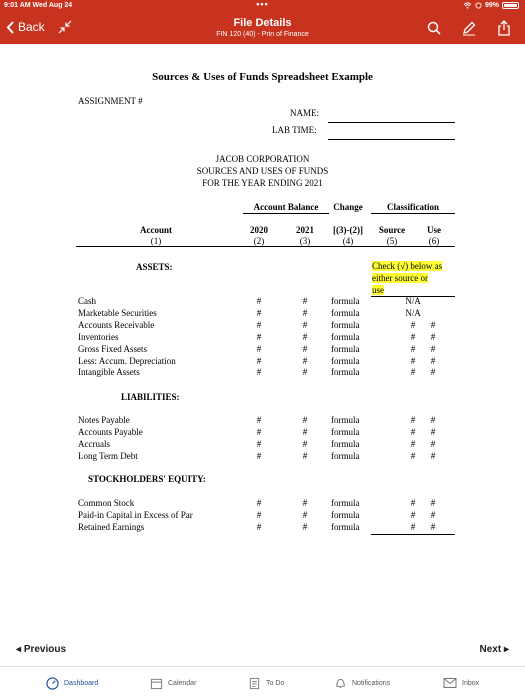 The image size is (525, 700). What do you see at coordinates (392, 230) in the screenshot?
I see `column-header-label: Source` at bounding box center [392, 230].